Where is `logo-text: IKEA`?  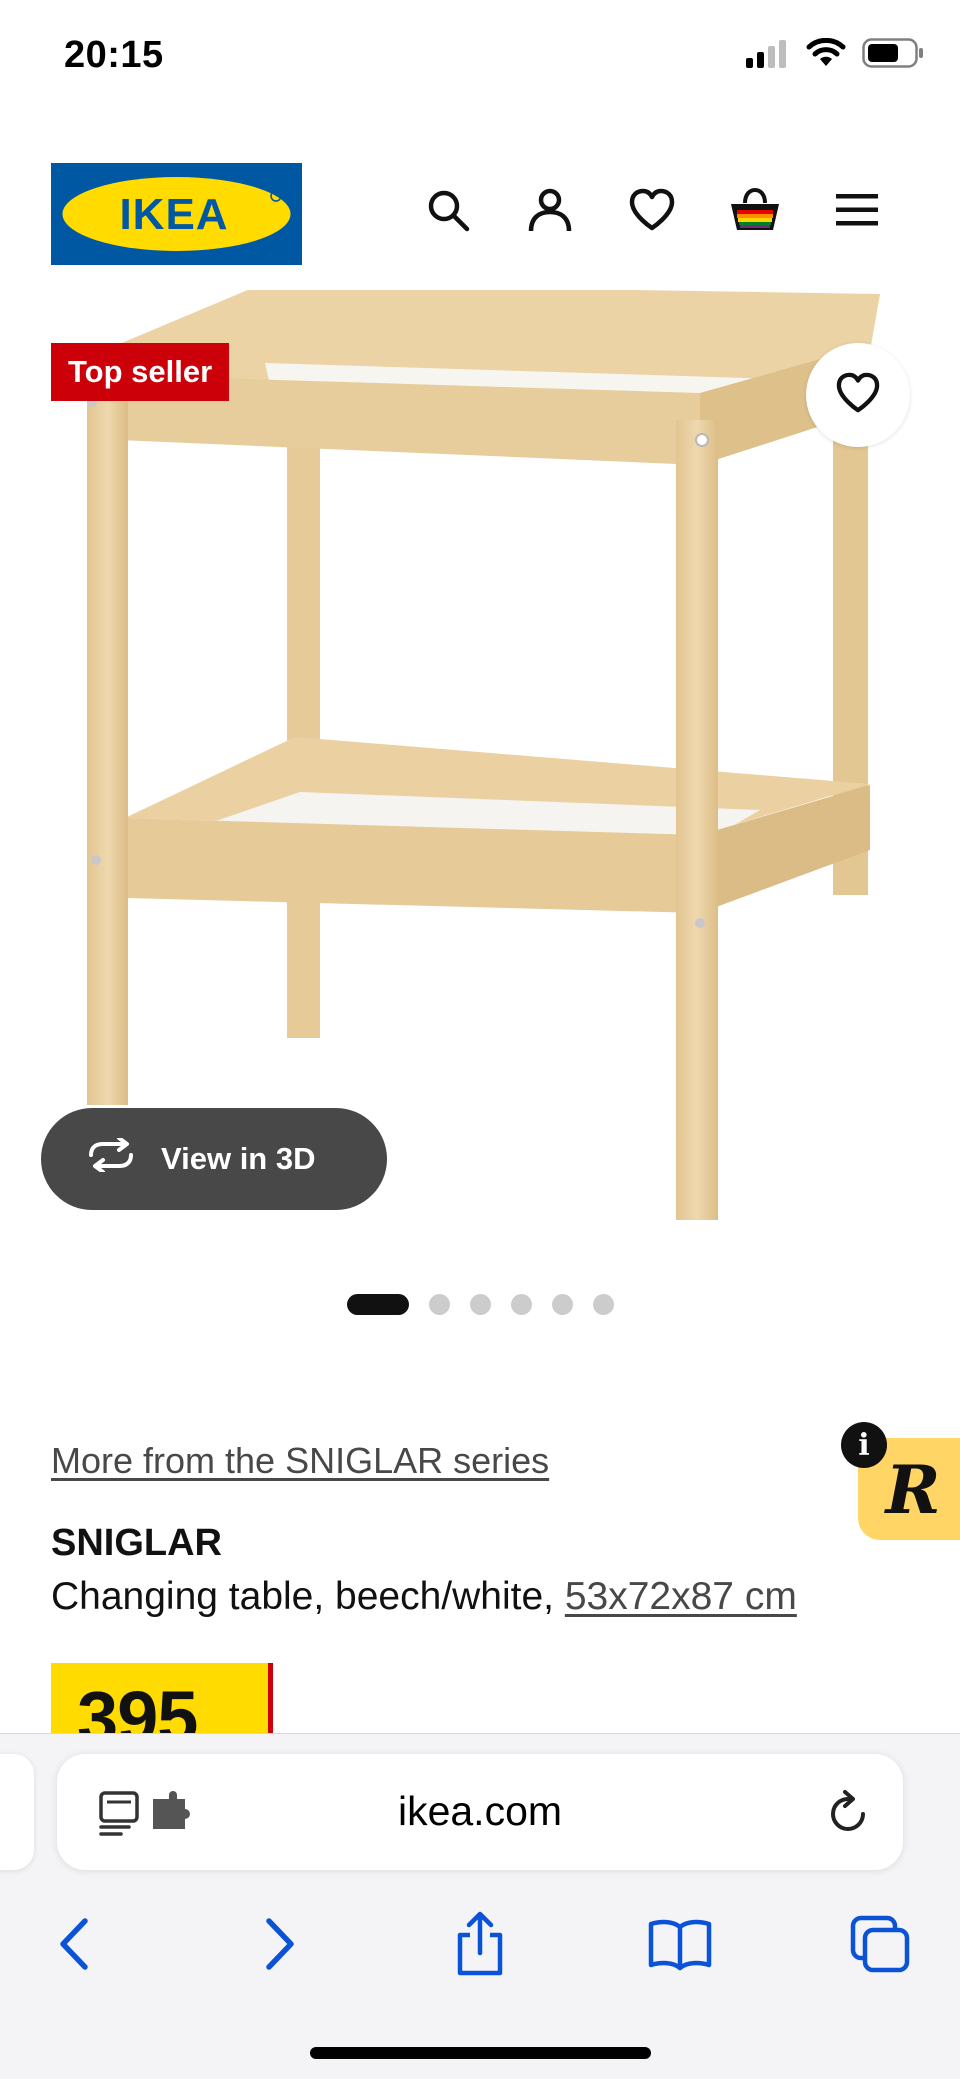
logo-text: IKEA is located at coordinates (173, 214).